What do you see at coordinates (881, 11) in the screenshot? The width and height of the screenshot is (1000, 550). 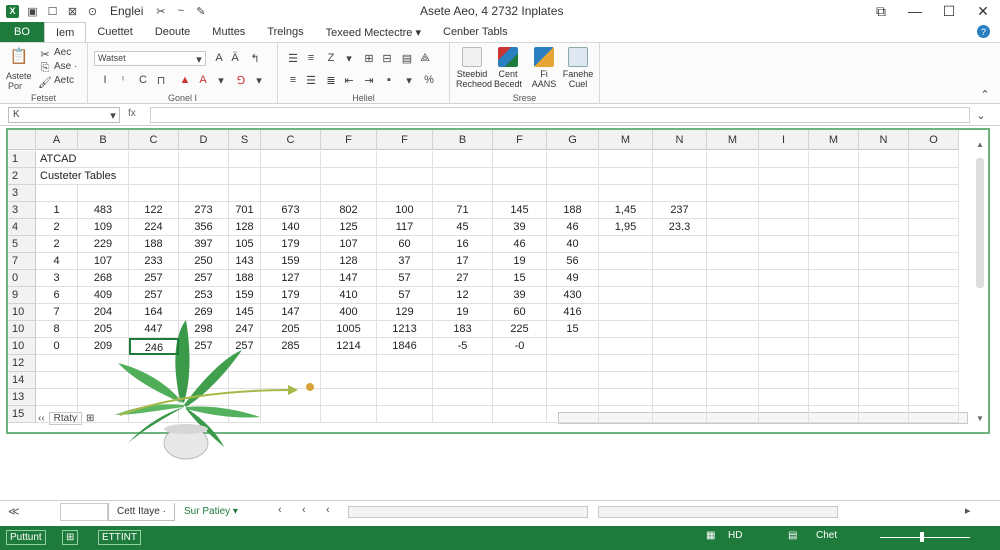 I see `ribbon-display-icon: ⧉` at bounding box center [881, 11].